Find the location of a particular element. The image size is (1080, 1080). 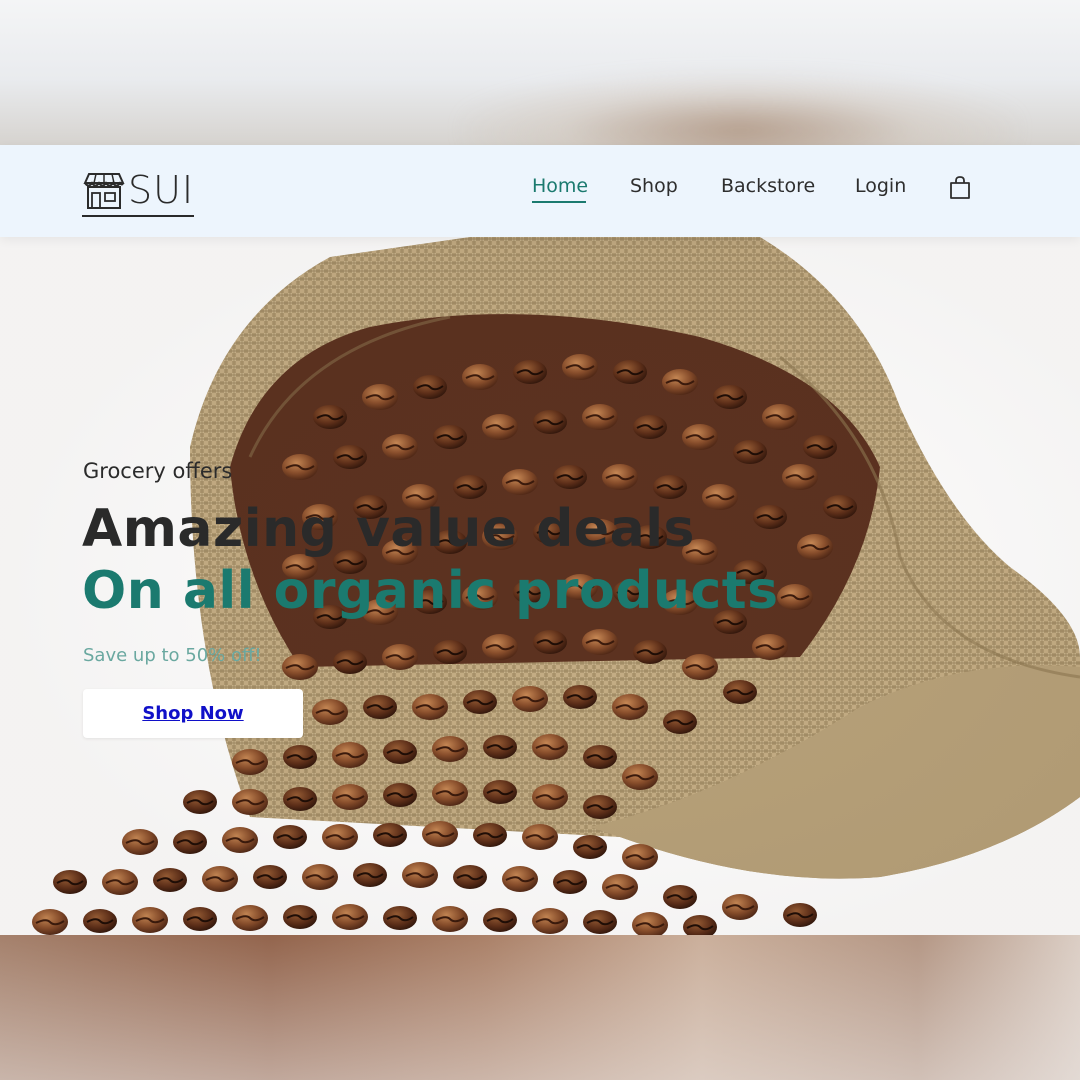

hero-headline: Amazing value deals is located at coordinates (389, 529).